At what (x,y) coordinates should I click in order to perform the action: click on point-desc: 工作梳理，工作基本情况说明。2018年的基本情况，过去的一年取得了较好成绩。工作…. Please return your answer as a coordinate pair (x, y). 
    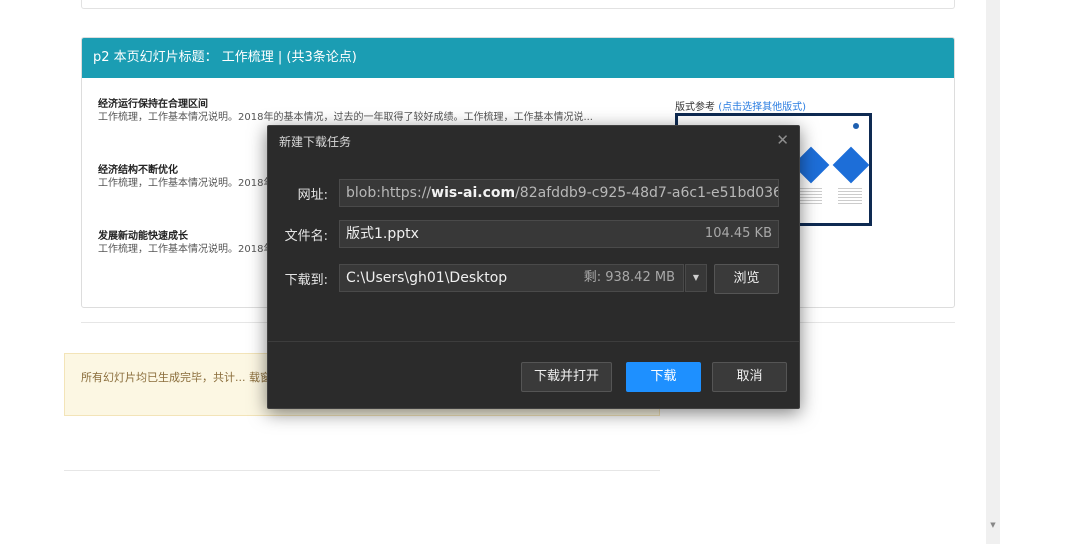
    Looking at the image, I should click on (345, 117).